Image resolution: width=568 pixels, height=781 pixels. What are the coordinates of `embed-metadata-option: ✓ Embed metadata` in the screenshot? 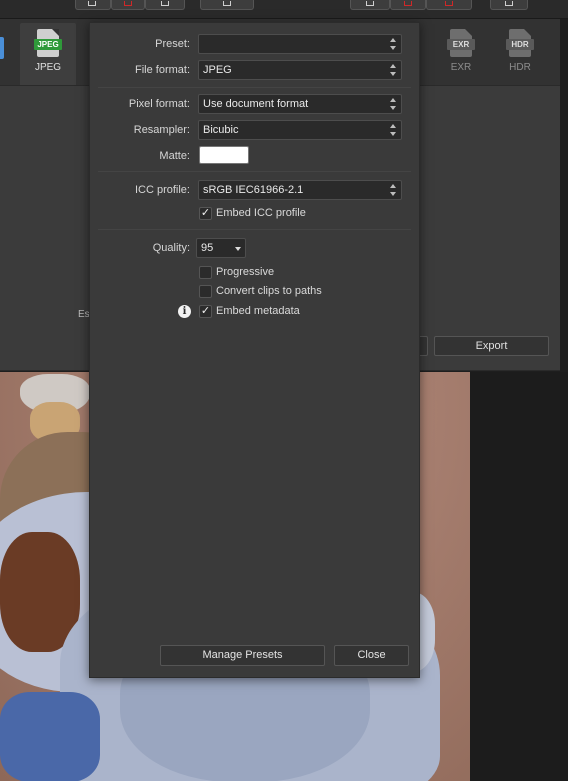 It's located at (294, 312).